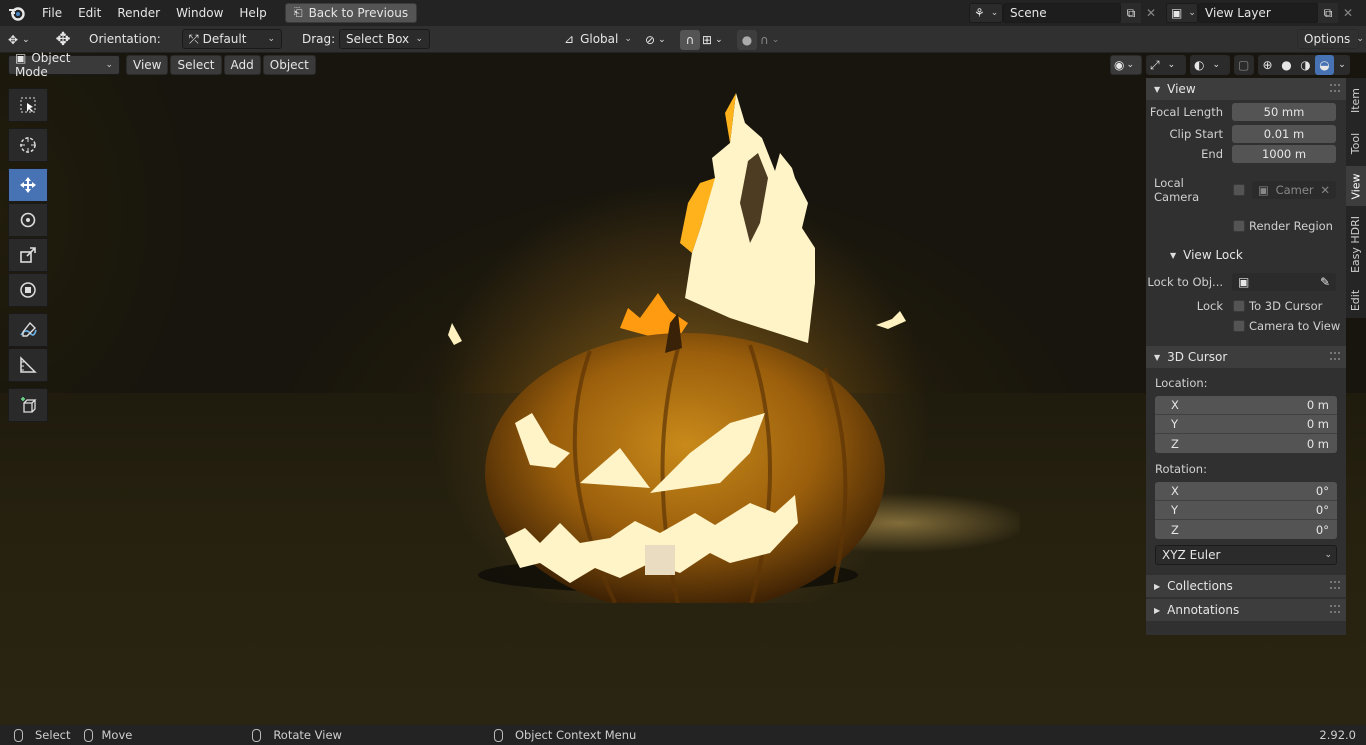  Describe the element at coordinates (1246, 586) in the screenshot. I see `collections-panel-header: ▶ Collections` at that location.